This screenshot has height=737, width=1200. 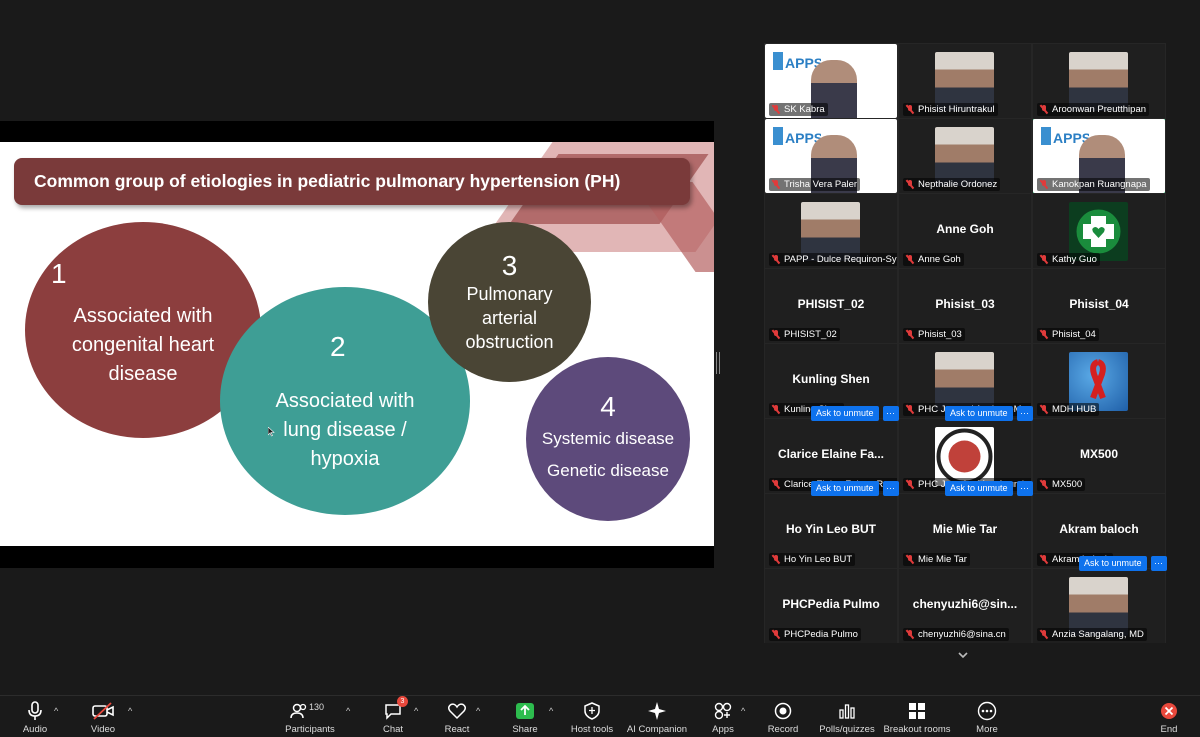 What do you see at coordinates (831, 156) in the screenshot?
I see `participant-tile: APPS Trisha Vera Paler` at bounding box center [831, 156].